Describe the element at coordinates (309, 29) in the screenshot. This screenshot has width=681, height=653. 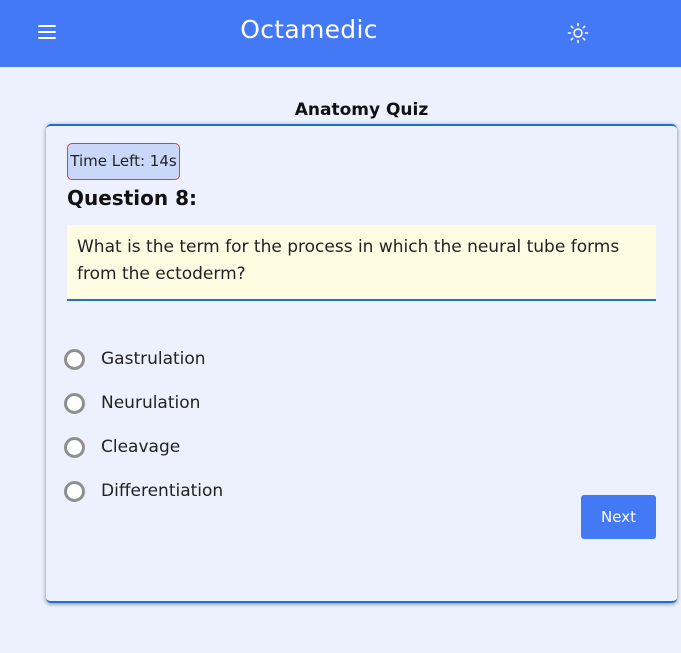
I see `app-title: Octamedic` at that location.